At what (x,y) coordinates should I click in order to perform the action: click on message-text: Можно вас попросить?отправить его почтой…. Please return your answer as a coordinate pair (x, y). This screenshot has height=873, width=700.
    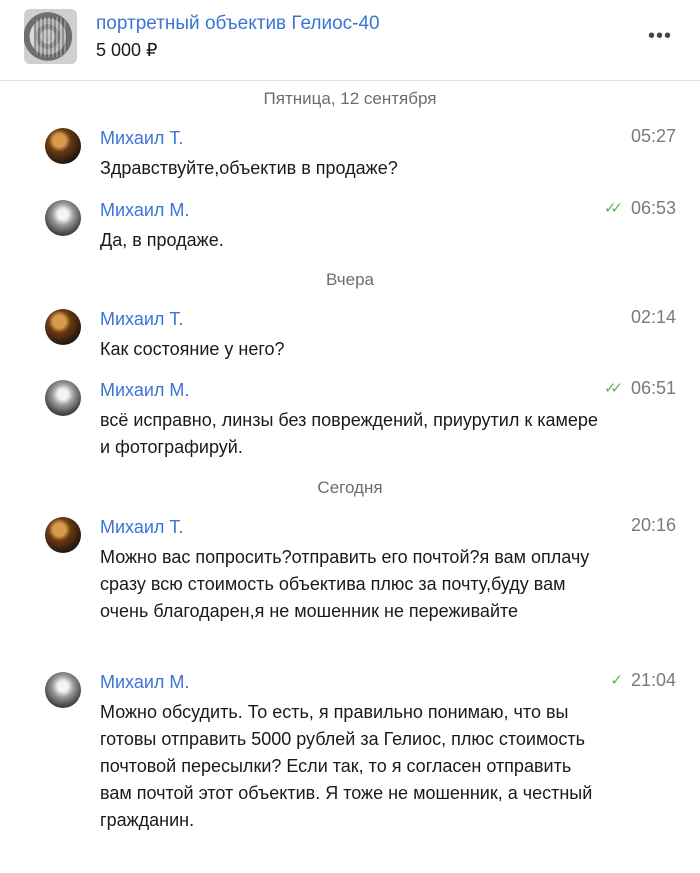
    Looking at the image, I should click on (345, 584).